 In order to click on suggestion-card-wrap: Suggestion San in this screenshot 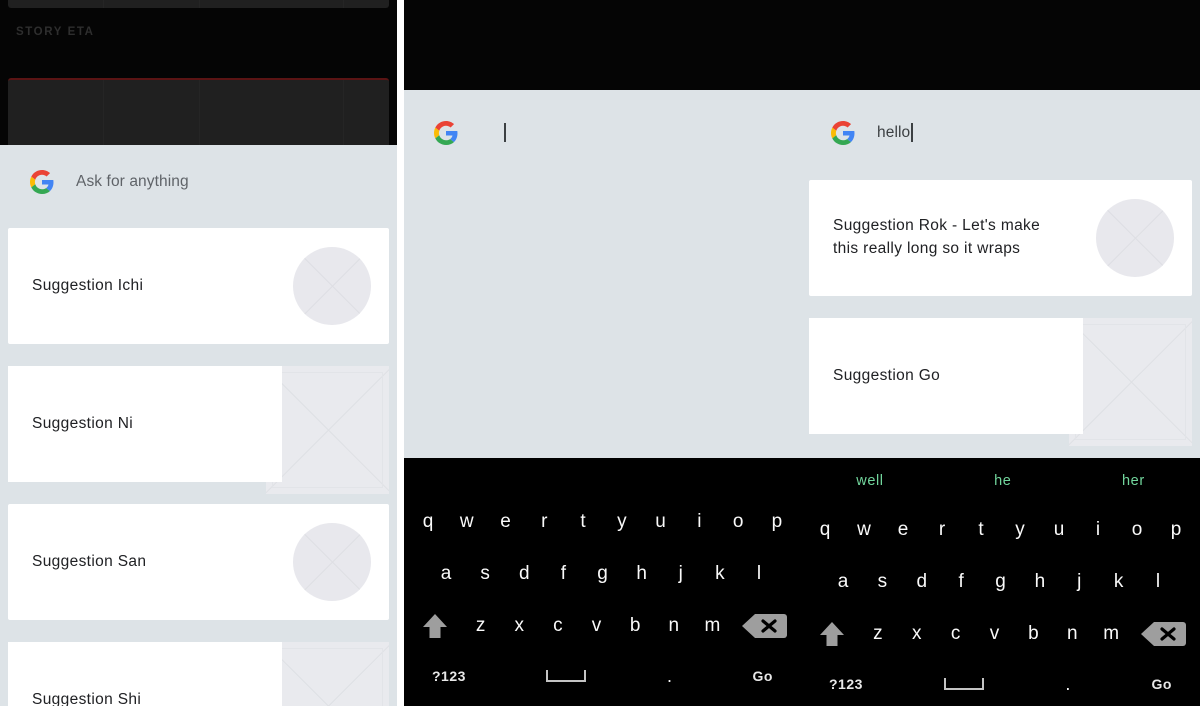, I will do `click(198, 562)`.